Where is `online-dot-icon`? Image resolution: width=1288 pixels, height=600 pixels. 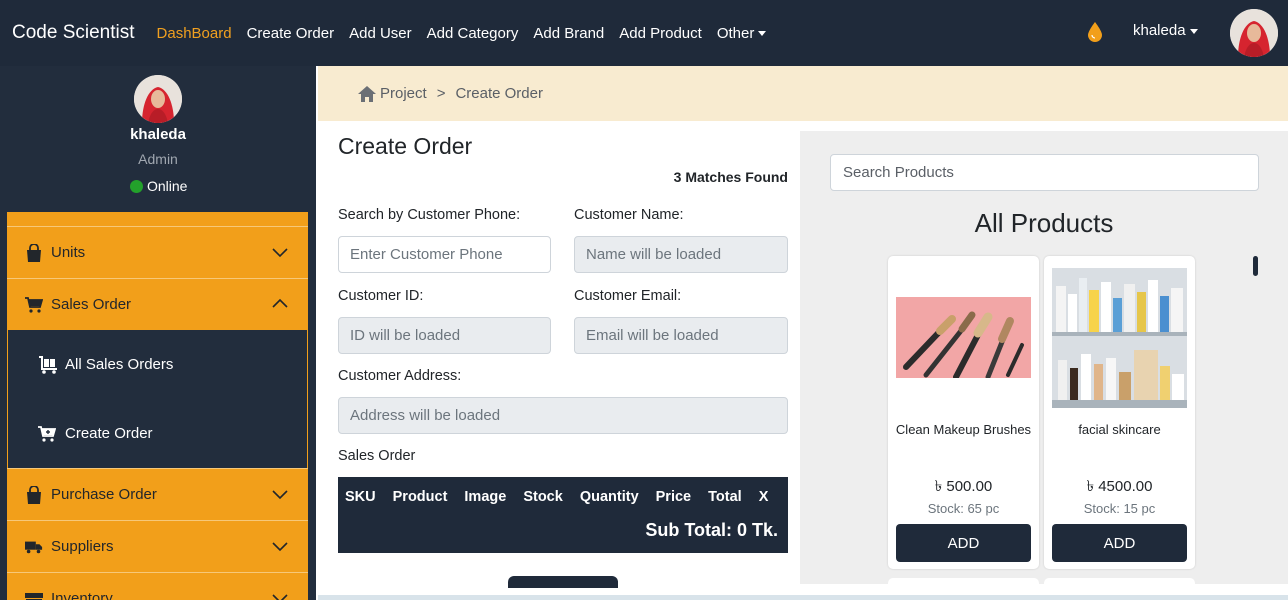 online-dot-icon is located at coordinates (136, 186).